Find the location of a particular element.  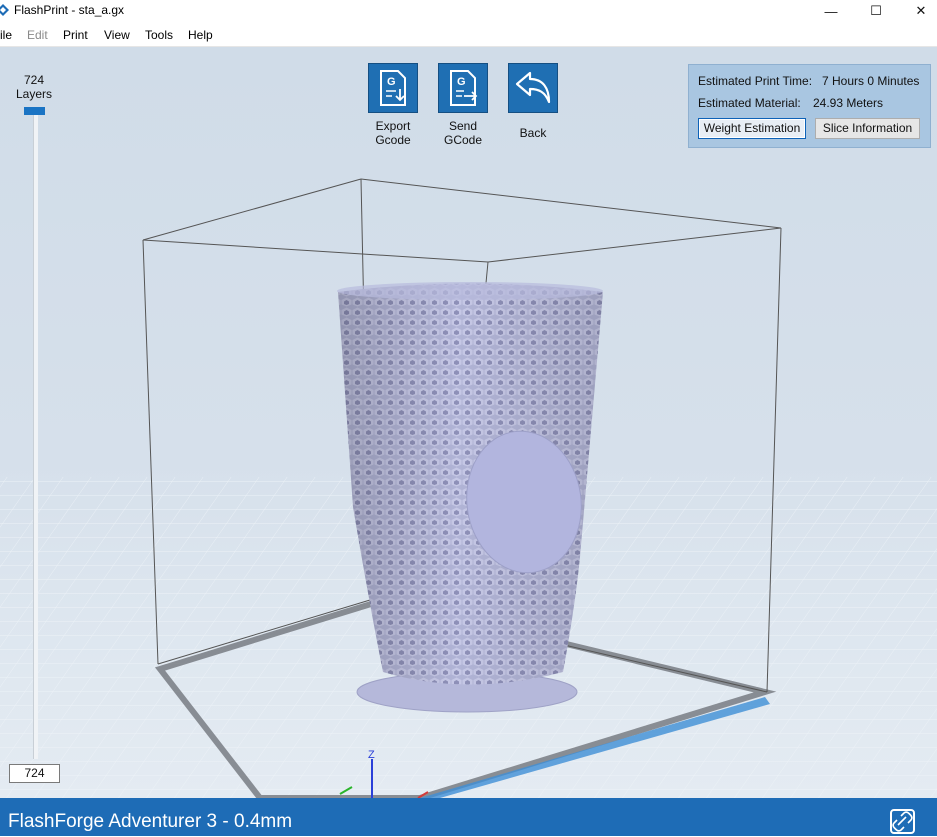

minimize-icon: — is located at coordinates (831, 11).